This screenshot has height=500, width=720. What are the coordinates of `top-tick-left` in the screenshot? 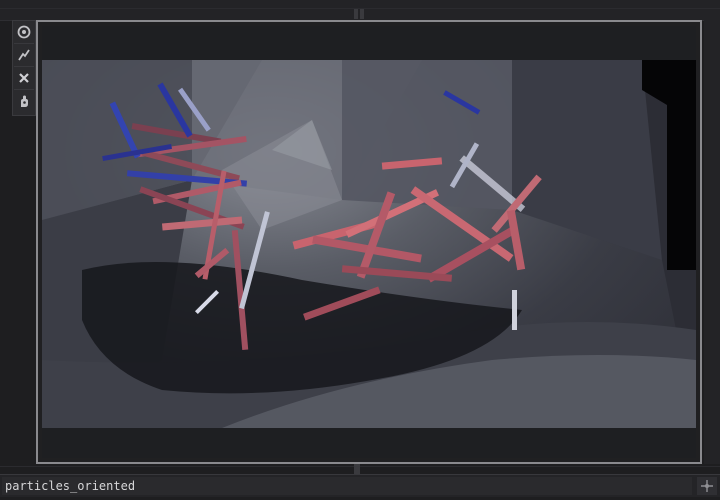 It's located at (356, 14).